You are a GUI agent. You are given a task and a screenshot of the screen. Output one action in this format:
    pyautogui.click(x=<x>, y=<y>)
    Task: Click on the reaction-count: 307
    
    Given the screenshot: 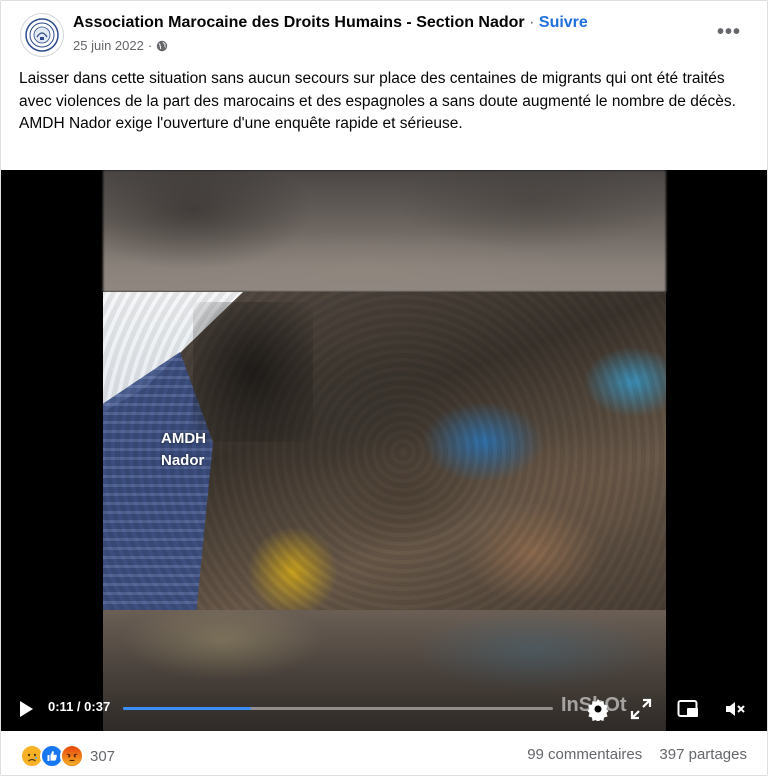 What is the action you would take?
    pyautogui.click(x=102, y=756)
    